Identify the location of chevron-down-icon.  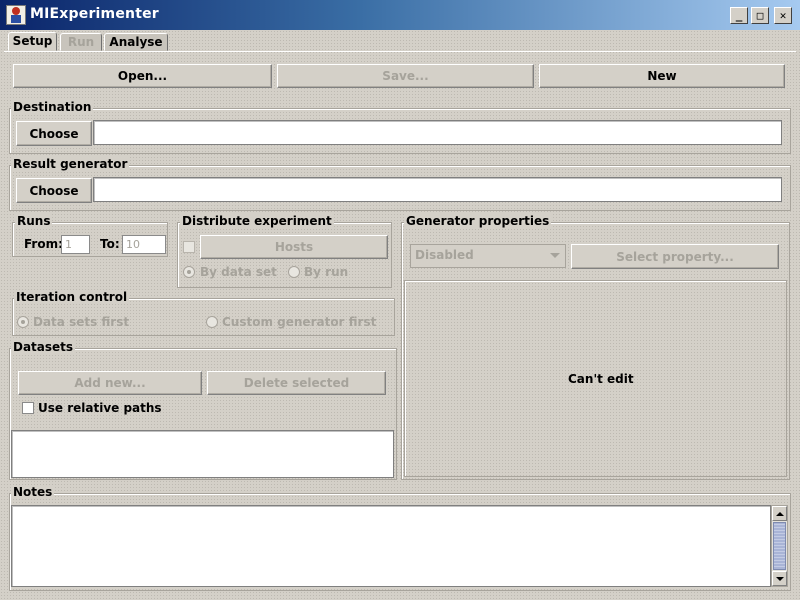
(555, 255).